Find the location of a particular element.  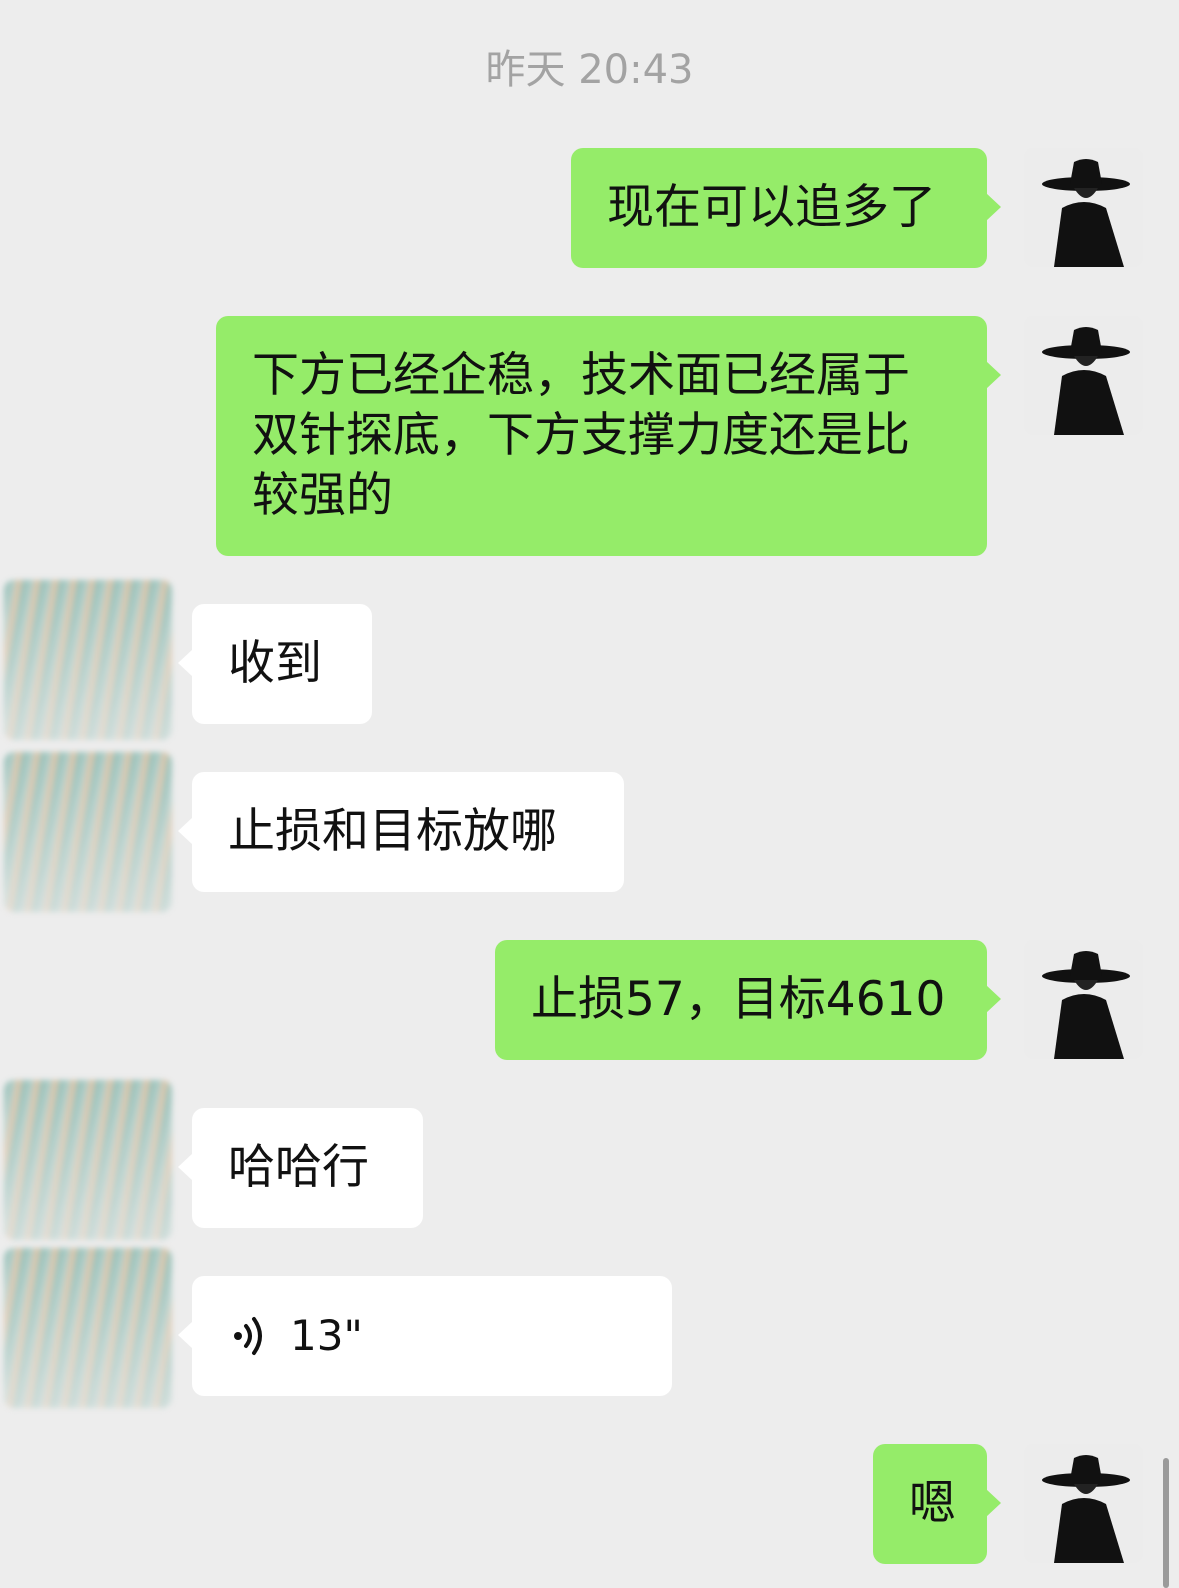

message-text: 嗯 is located at coordinates (932, 1503).